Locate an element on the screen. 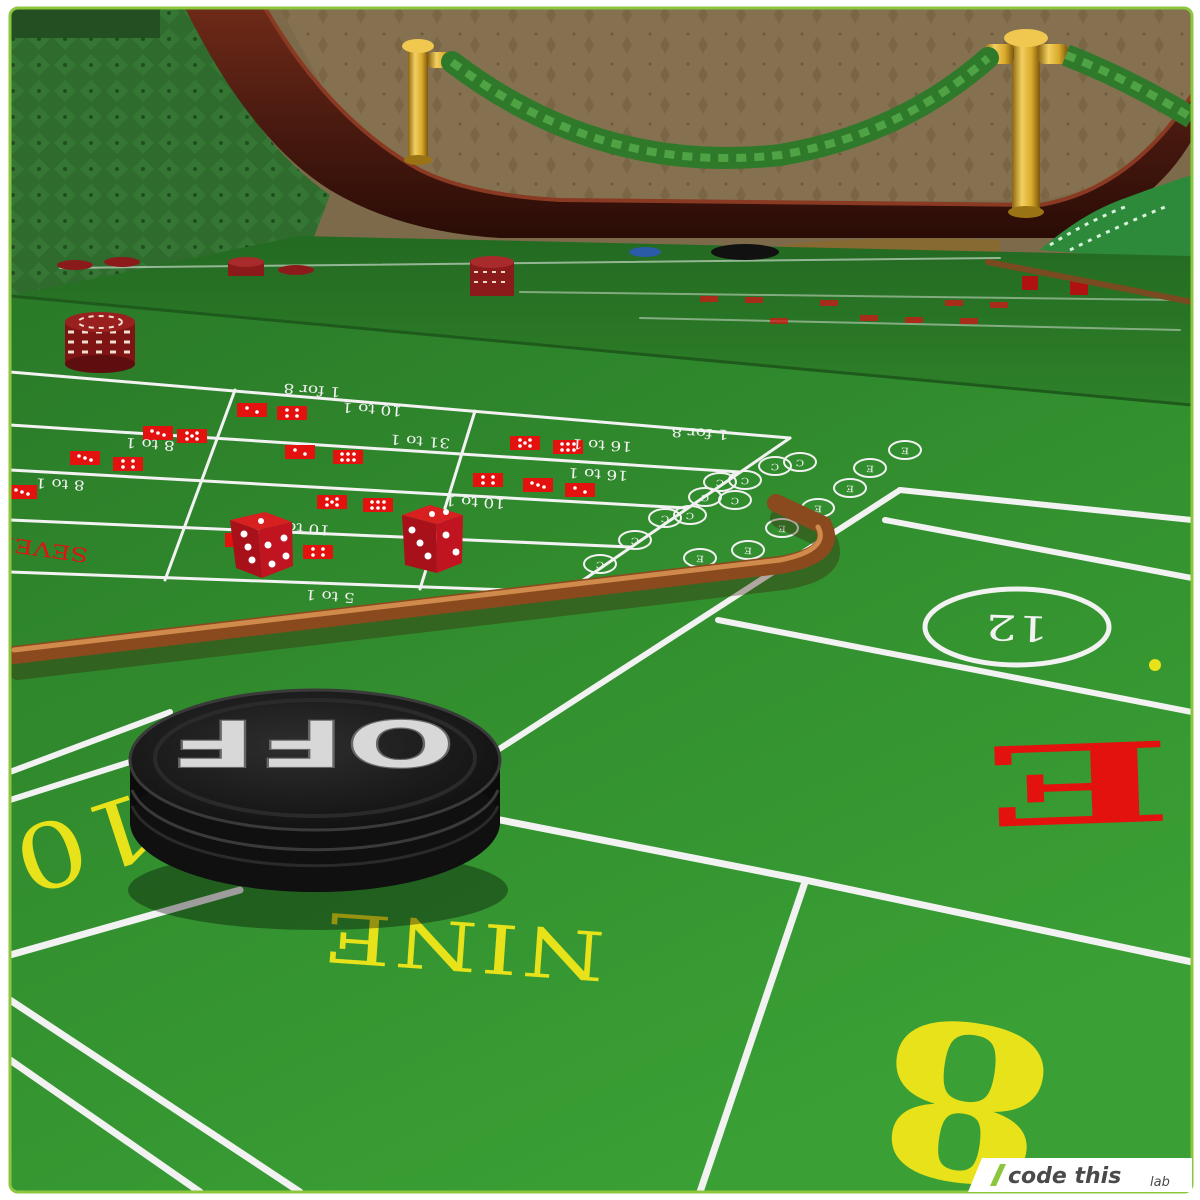  wall-top-strip is located at coordinates (85, 23).